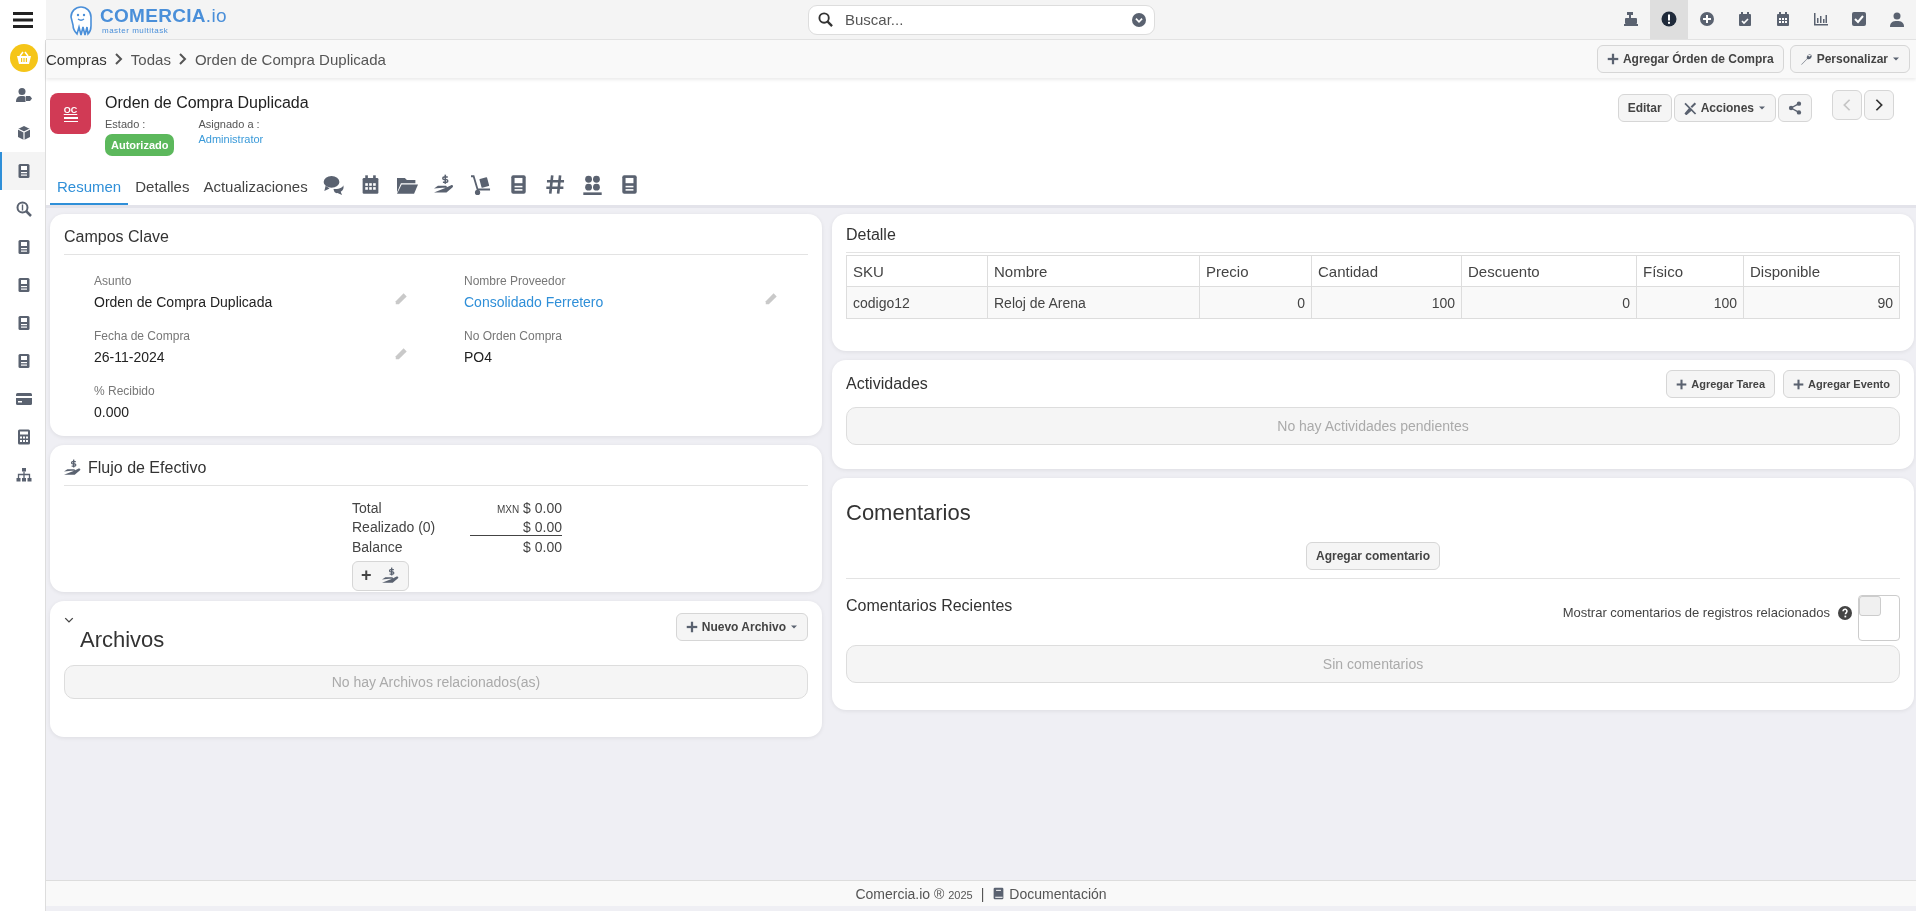  What do you see at coordinates (394, 527) in the screenshot?
I see `cash-label: Realizado (0)` at bounding box center [394, 527].